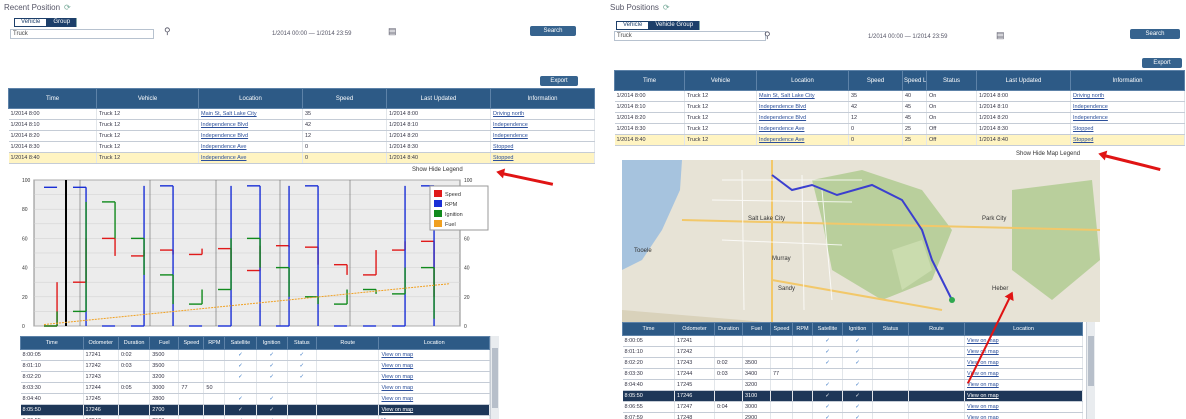 This screenshot has height=419, width=1186. Describe the element at coordinates (255, 410) in the screenshot. I see `table-row: 8:05:50 17246 2700 ✓ ✓ View on map` at that location.